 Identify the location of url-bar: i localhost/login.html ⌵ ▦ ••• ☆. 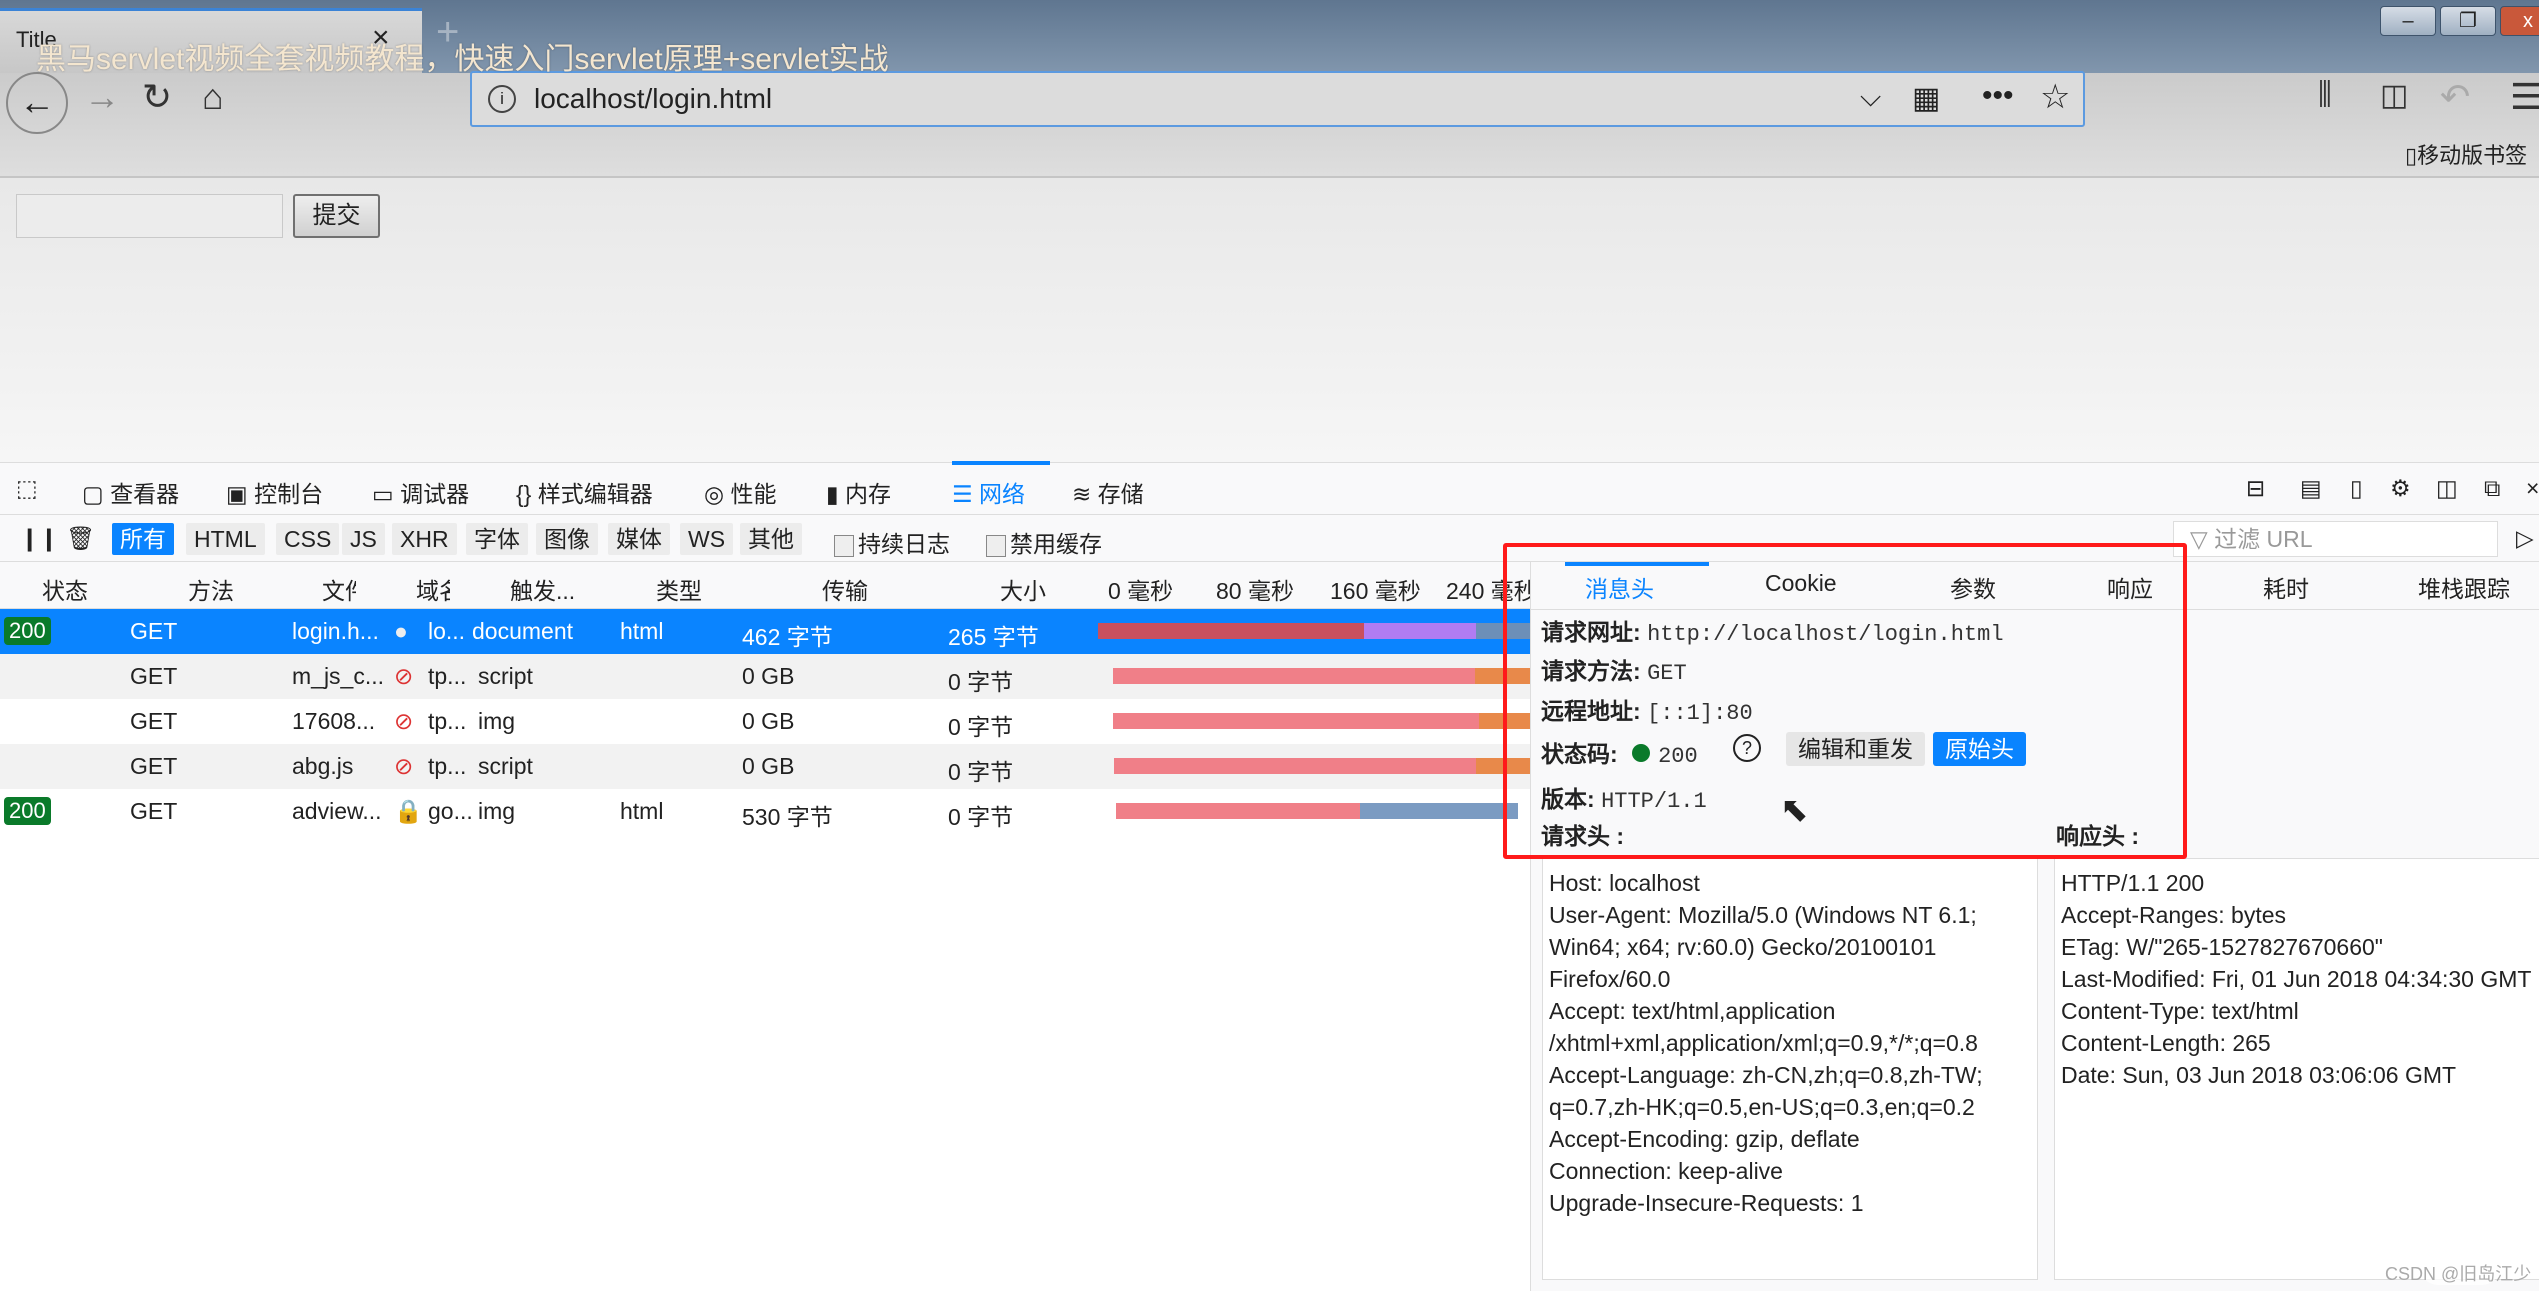
(1277, 99).